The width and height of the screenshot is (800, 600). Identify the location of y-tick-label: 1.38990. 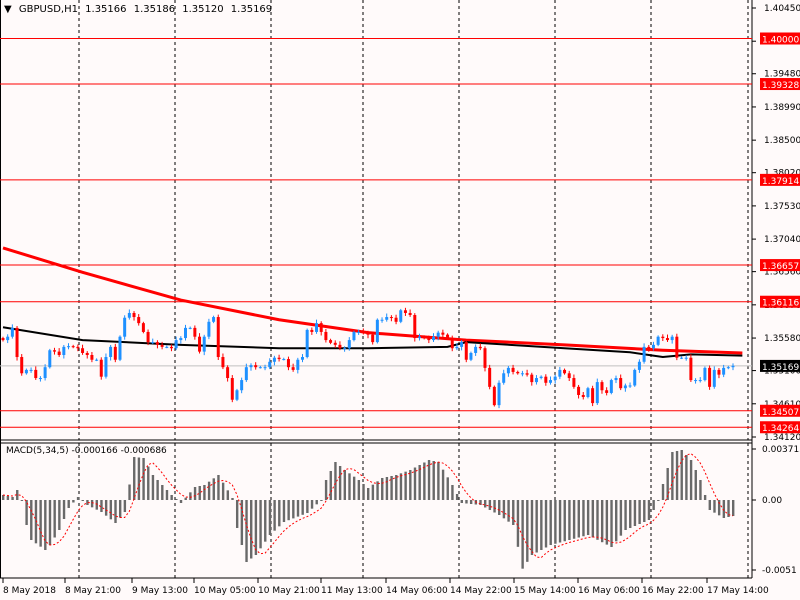
(782, 108).